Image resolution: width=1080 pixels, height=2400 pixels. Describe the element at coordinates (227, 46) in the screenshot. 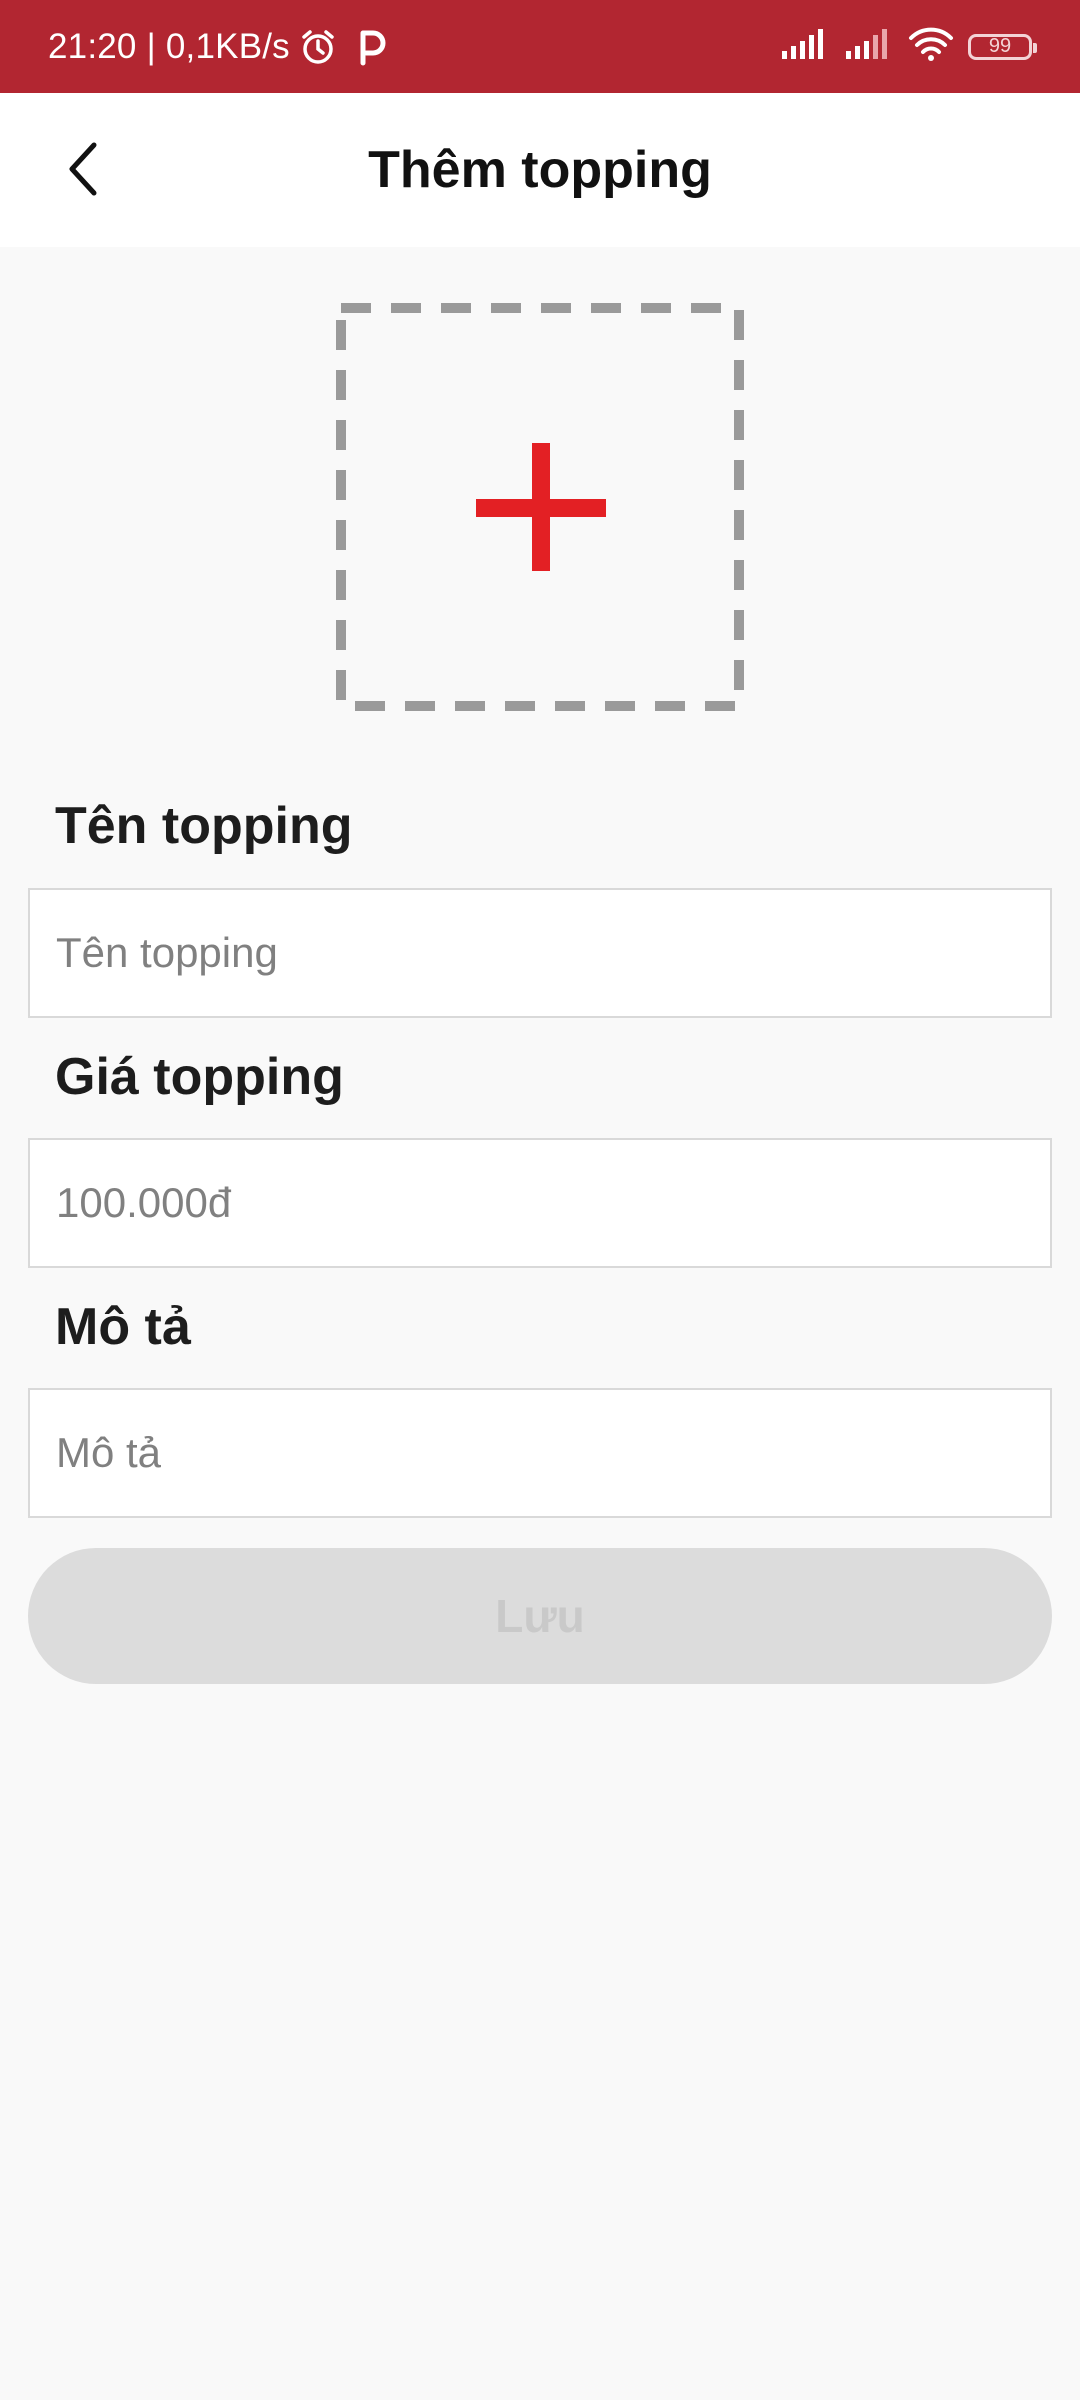

I see `network-speed: 0,1KB/s` at that location.